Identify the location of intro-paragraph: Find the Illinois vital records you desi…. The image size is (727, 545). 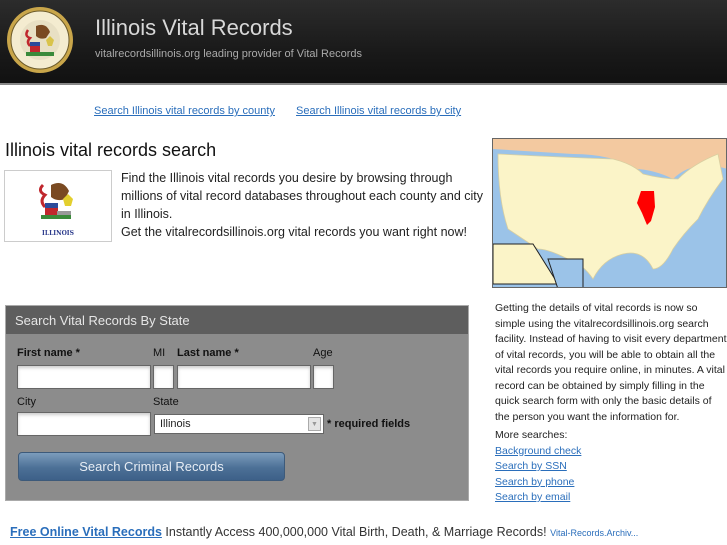
(302, 196).